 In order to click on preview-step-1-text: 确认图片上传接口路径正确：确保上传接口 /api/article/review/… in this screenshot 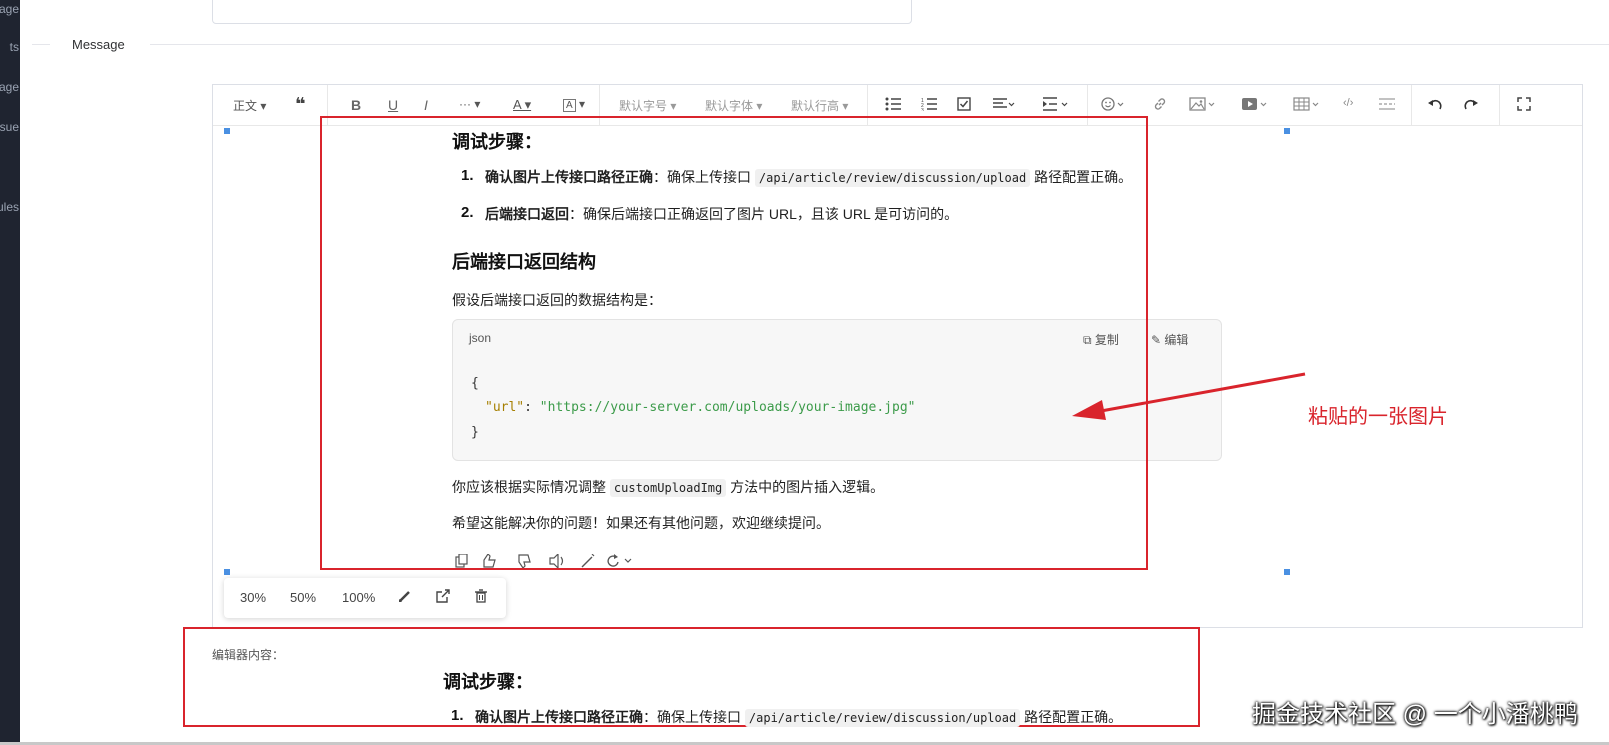, I will do `click(799, 718)`.